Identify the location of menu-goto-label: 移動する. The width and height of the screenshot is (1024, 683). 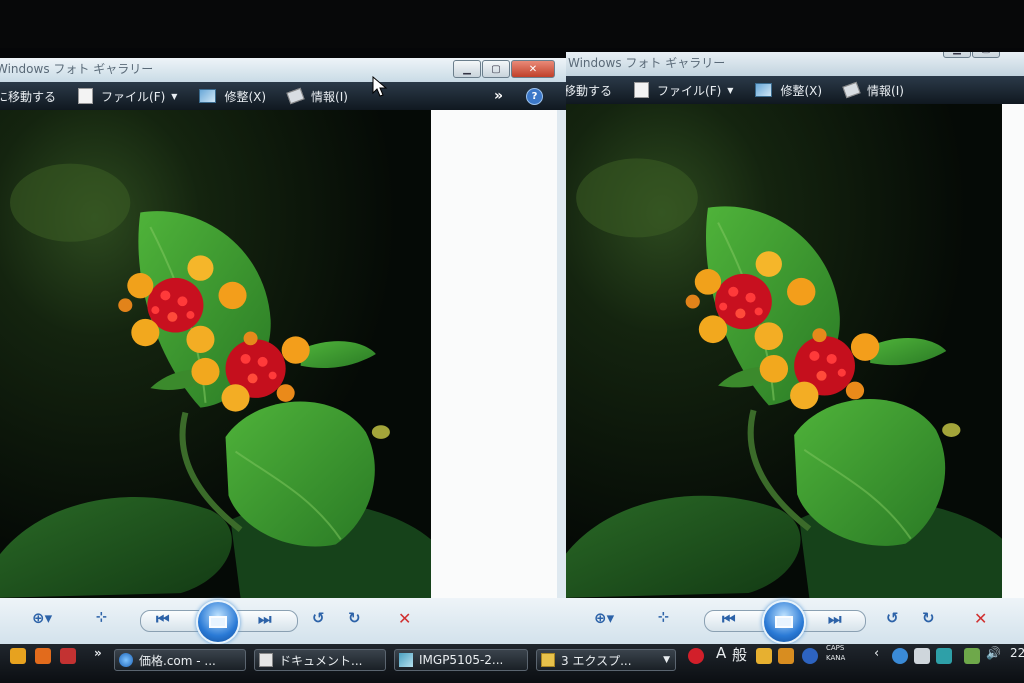
(589, 90).